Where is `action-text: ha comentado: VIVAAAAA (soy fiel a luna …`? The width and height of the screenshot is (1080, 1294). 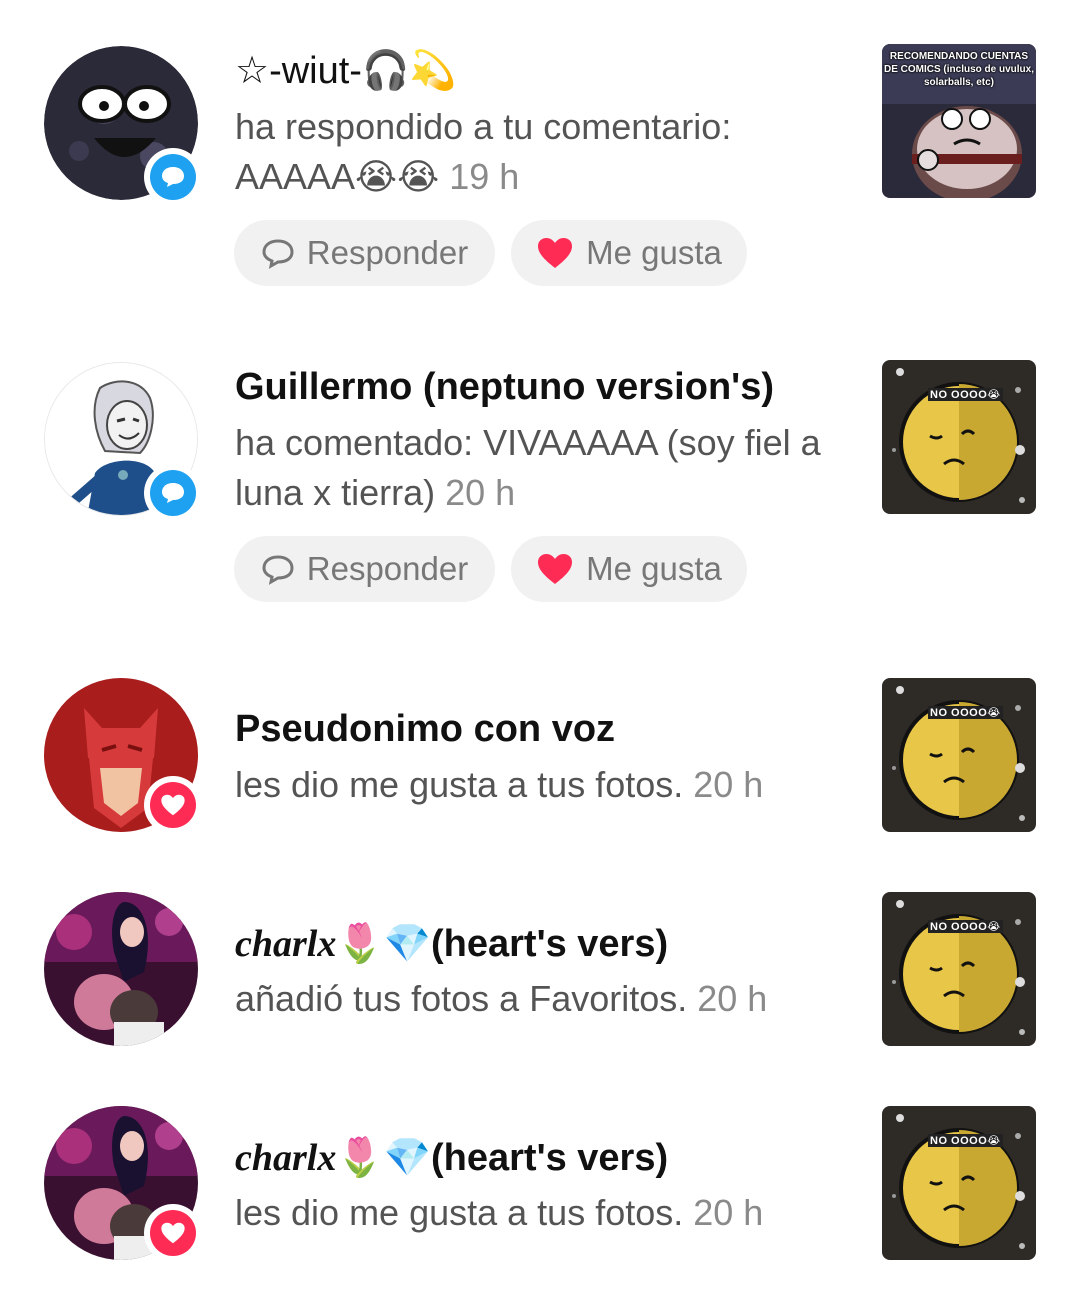 action-text: ha comentado: VIVAAAAA (soy fiel a luna … is located at coordinates (528, 467).